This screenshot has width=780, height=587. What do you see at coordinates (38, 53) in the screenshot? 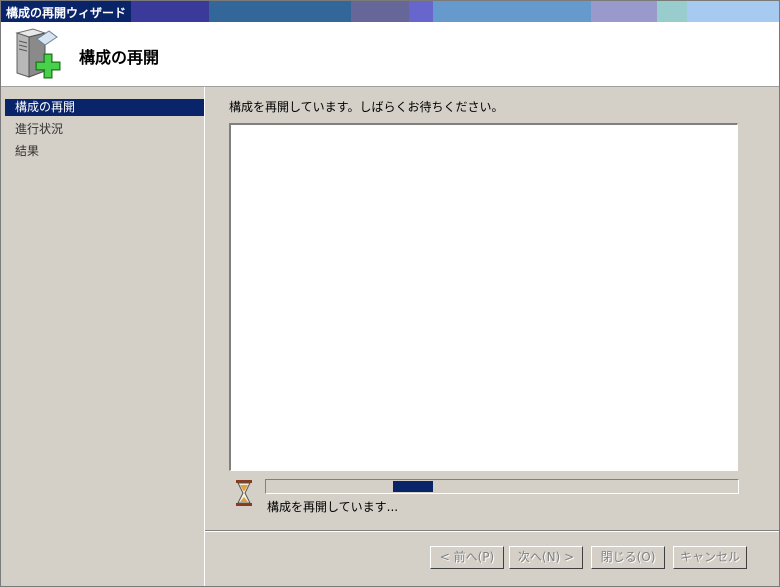
I see `server-with-green-plus-icon` at bounding box center [38, 53].